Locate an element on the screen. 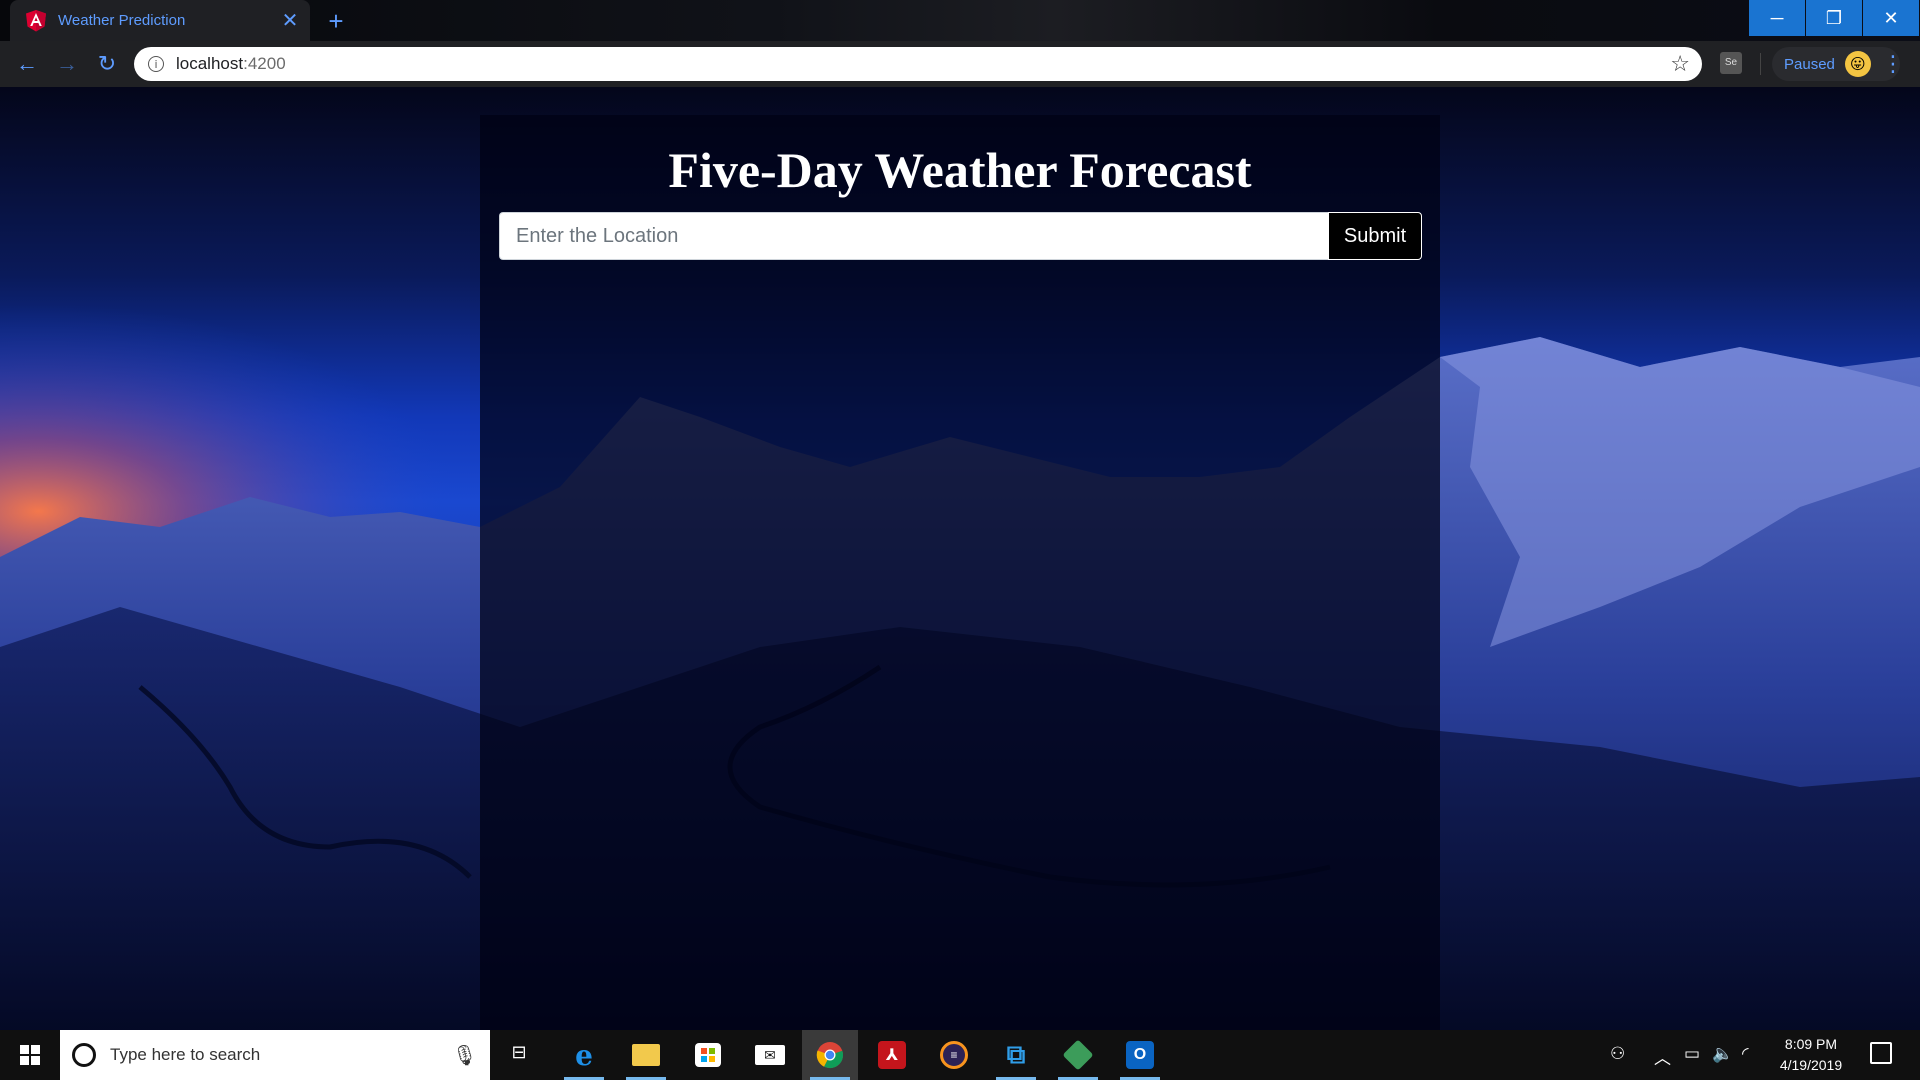 The height and width of the screenshot is (1080, 1920). taskbar-eclipse: ≡ is located at coordinates (954, 1055).